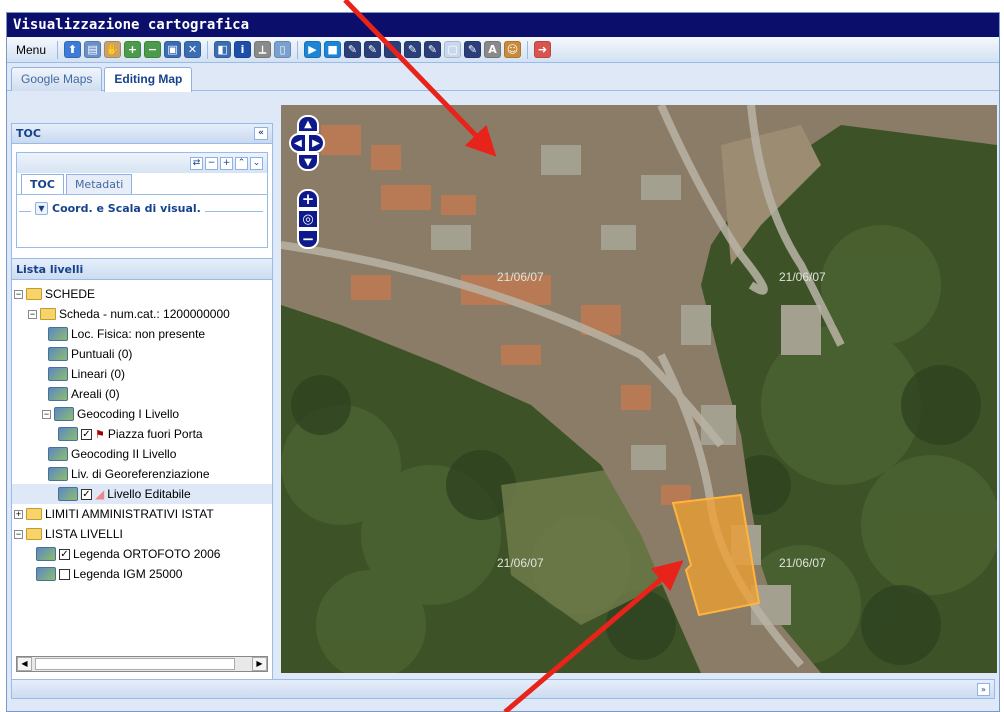  I want to click on play-icon: ▶, so click(313, 49).